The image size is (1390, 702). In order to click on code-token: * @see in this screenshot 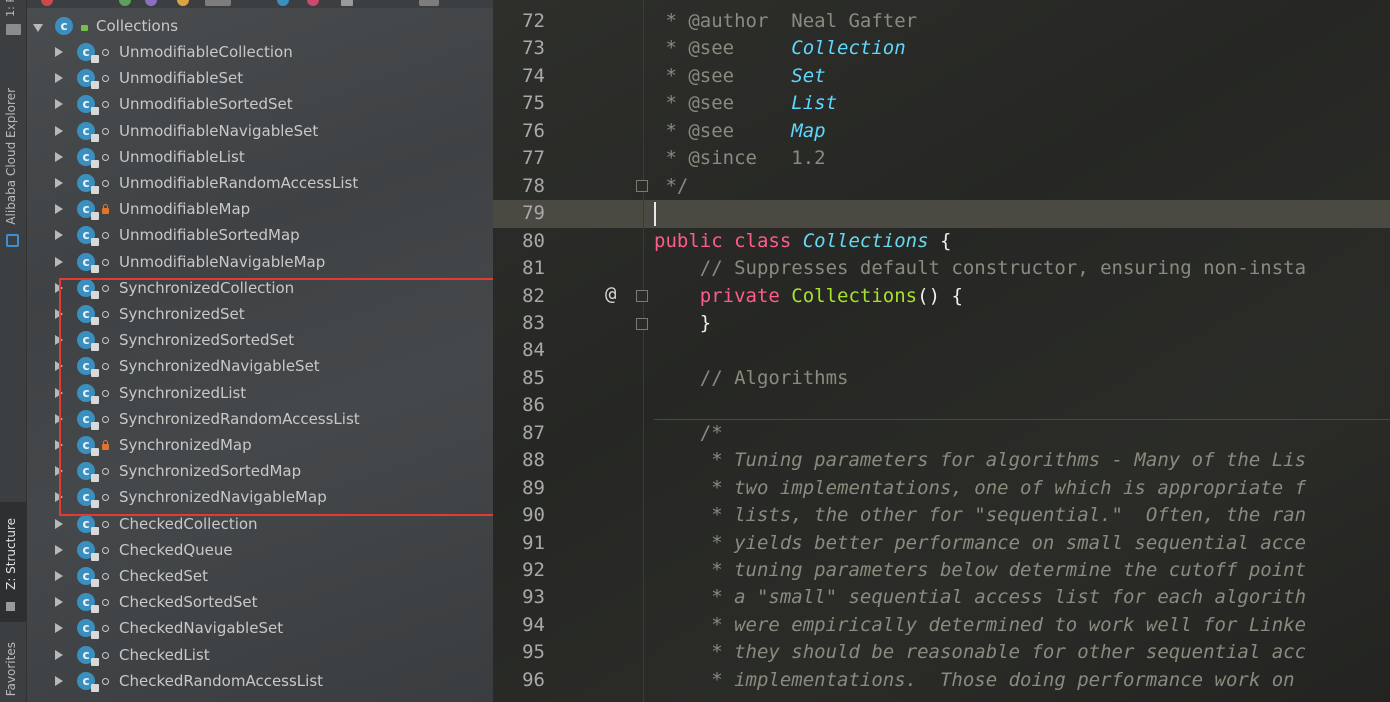, I will do `click(723, 103)`.